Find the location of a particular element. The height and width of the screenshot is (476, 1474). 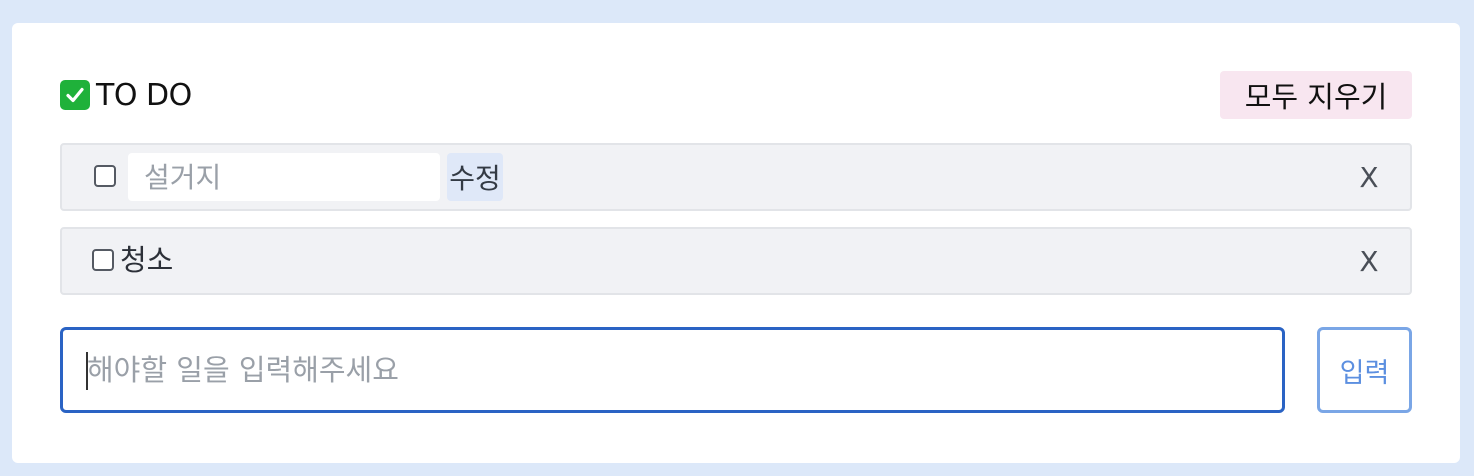

check-mark-glyph is located at coordinates (75, 95).